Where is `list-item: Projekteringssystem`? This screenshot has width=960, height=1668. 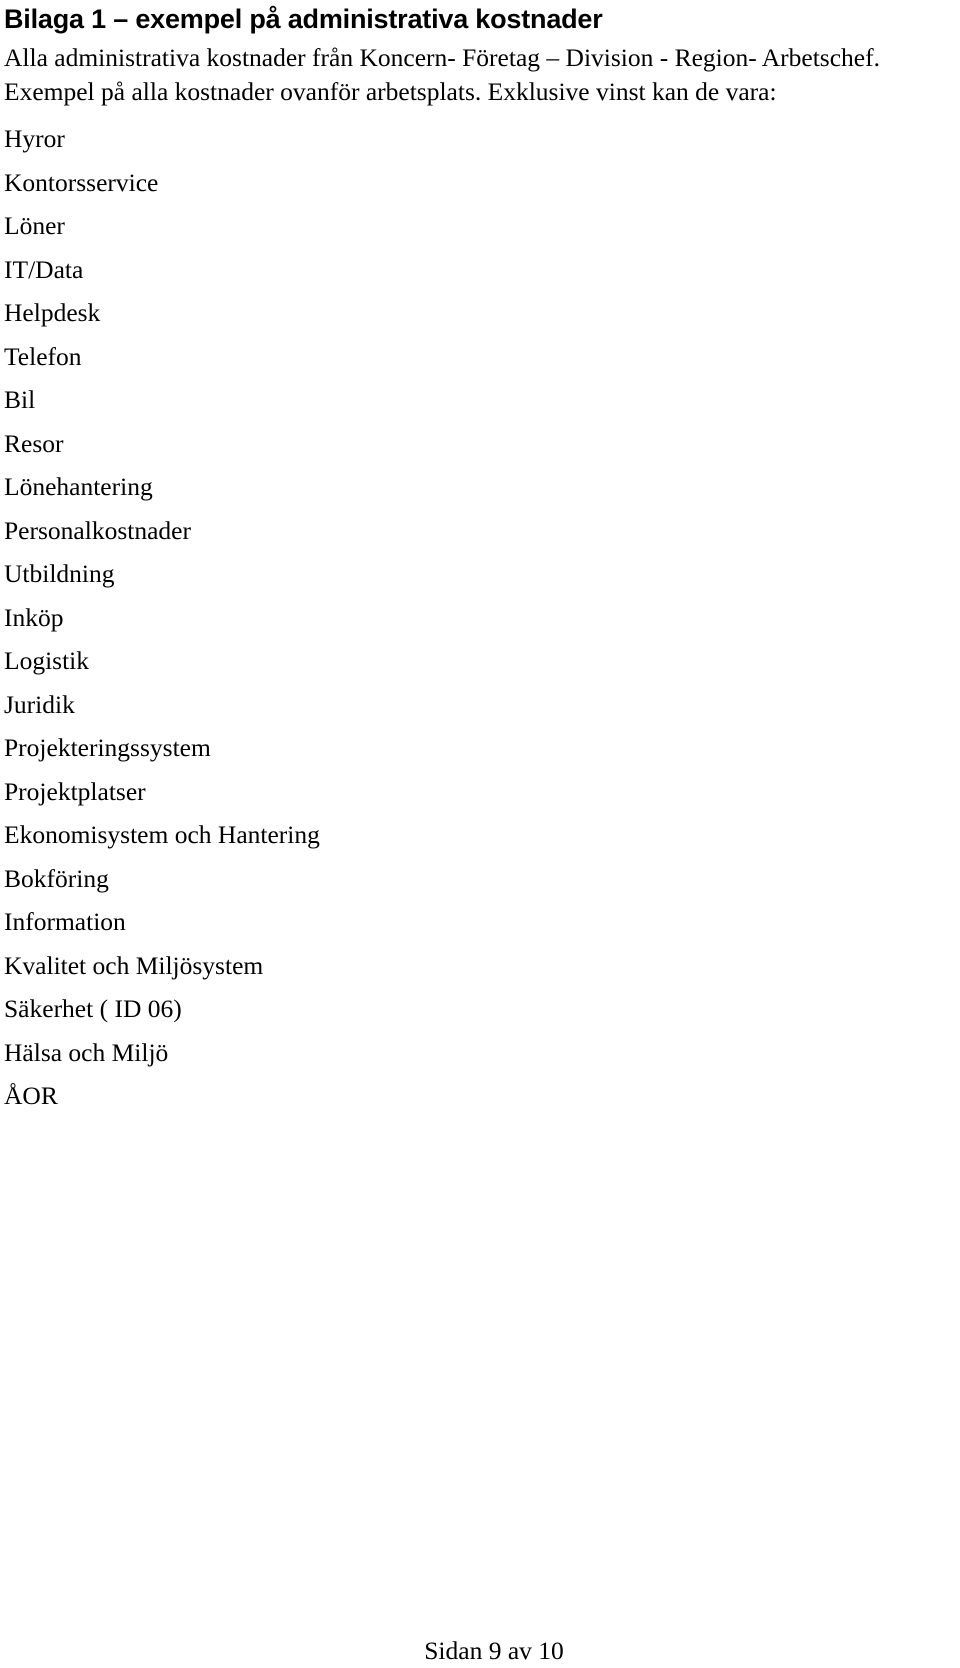
list-item: Projekteringssystem is located at coordinates (107, 747).